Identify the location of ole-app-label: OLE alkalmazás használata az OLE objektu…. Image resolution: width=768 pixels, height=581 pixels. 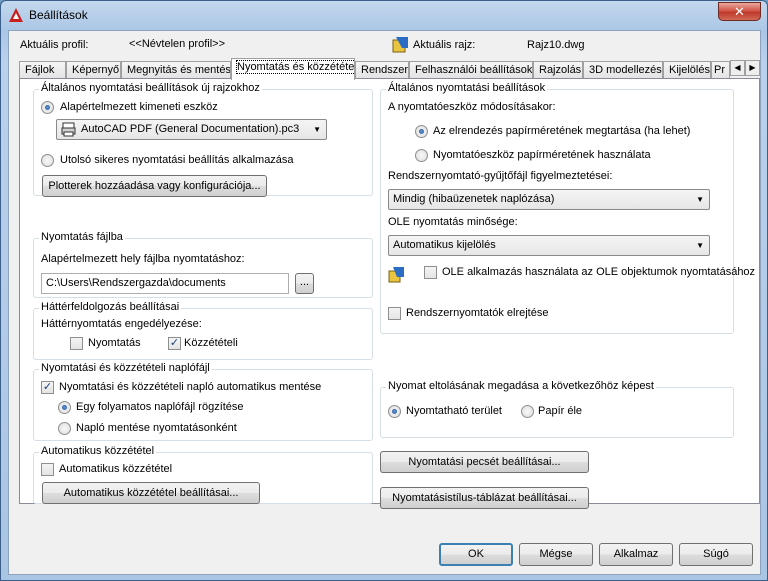
(599, 272).